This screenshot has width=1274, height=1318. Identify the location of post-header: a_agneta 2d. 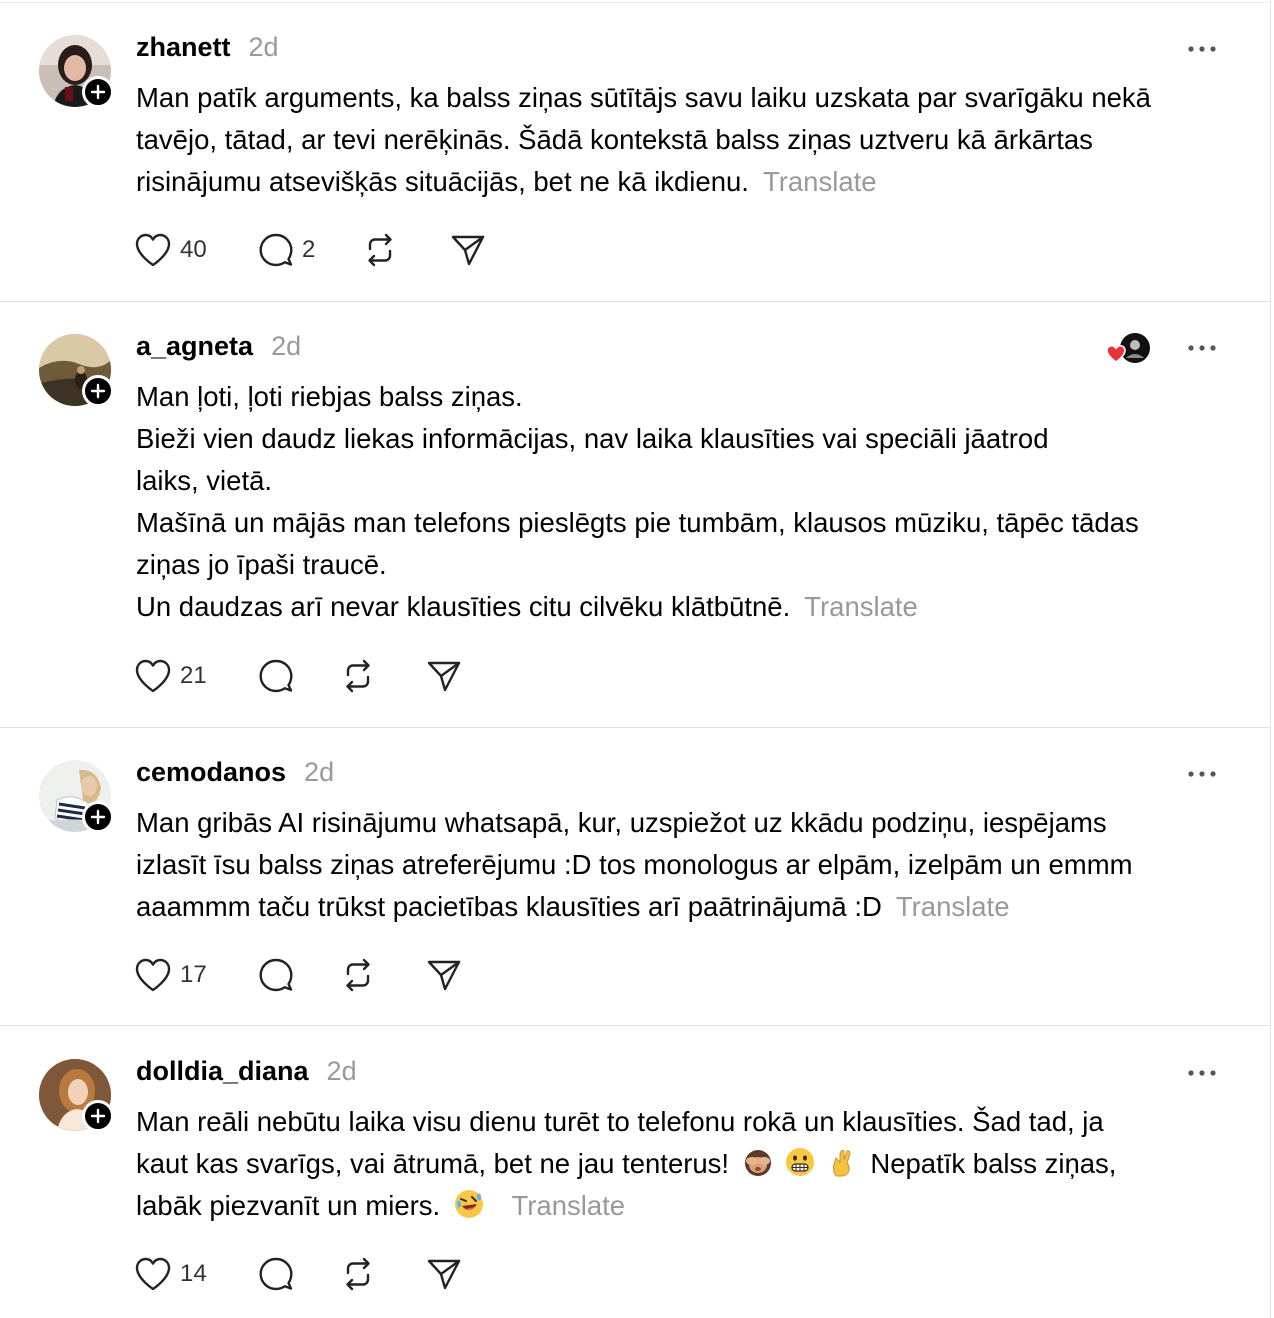
(218, 349).